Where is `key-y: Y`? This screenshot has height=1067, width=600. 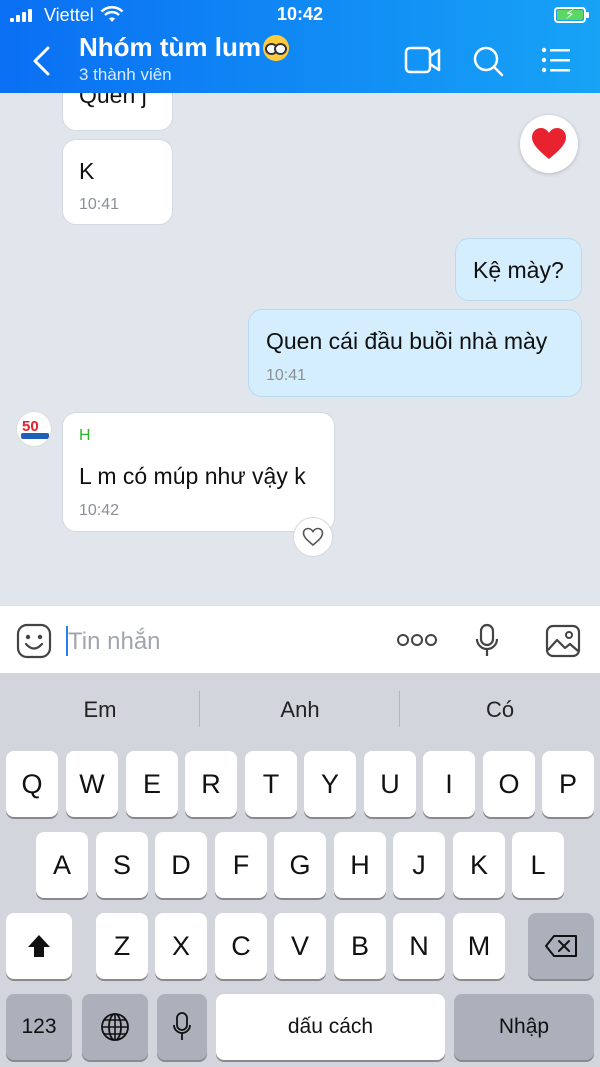 key-y: Y is located at coordinates (330, 784).